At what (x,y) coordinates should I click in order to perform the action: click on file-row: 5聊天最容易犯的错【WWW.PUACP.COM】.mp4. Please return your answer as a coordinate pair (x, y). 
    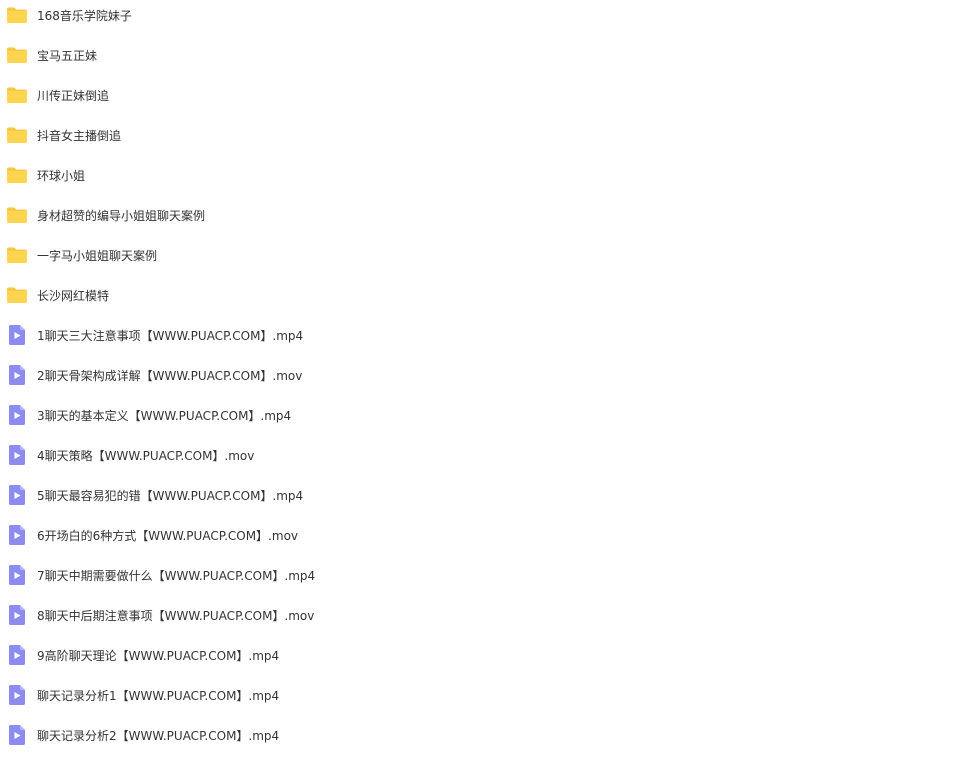
    Looking at the image, I should click on (480, 495).